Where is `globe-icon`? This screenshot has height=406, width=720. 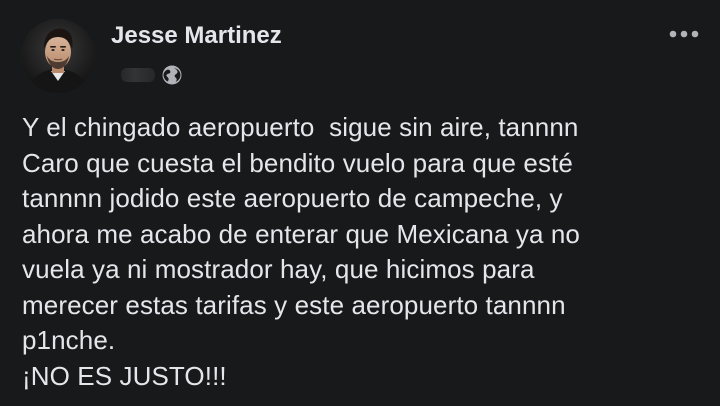
globe-icon is located at coordinates (172, 75).